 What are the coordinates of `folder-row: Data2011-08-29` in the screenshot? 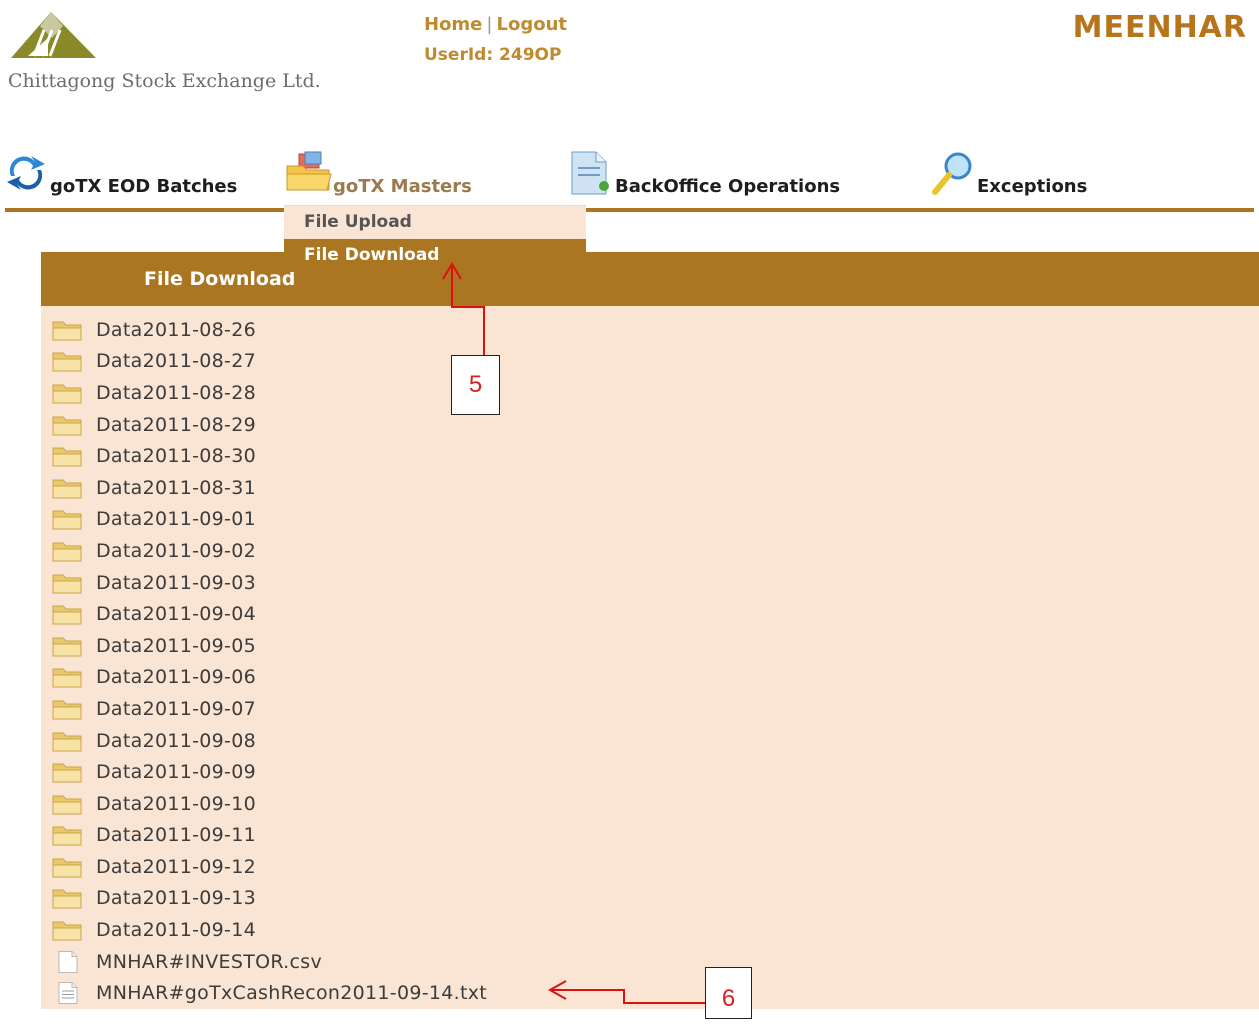 It's located at (269, 425).